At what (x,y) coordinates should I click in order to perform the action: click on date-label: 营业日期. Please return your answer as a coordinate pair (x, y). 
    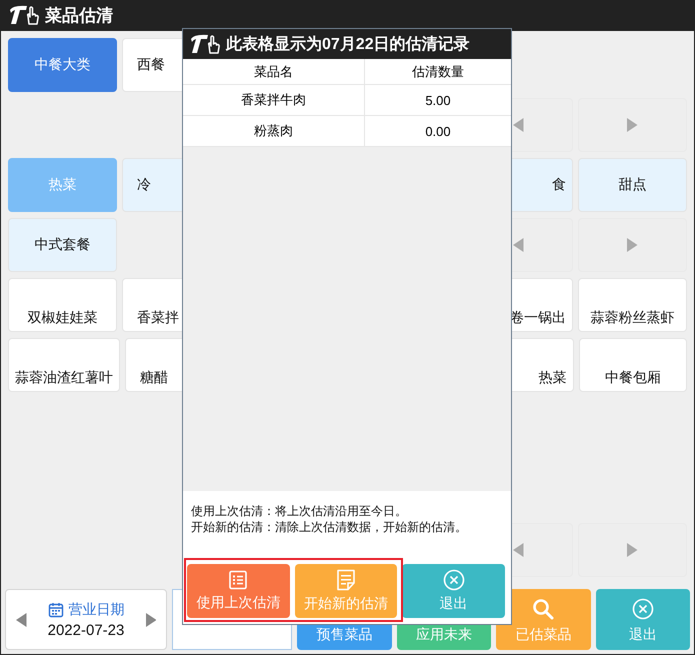
    Looking at the image, I should click on (96, 609).